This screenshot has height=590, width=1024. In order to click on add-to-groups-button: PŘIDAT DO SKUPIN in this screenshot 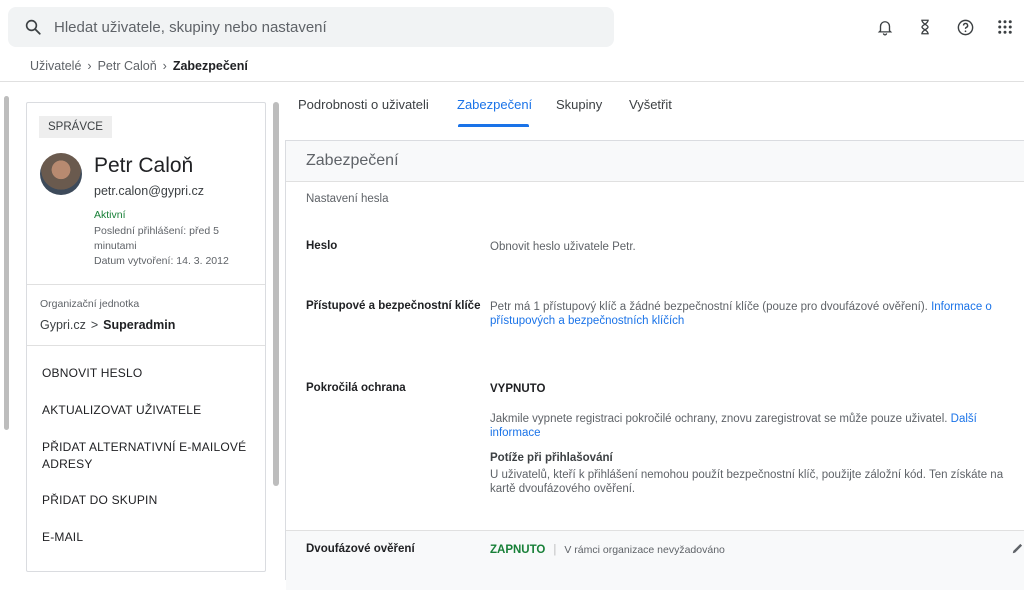, I will do `click(99, 500)`.